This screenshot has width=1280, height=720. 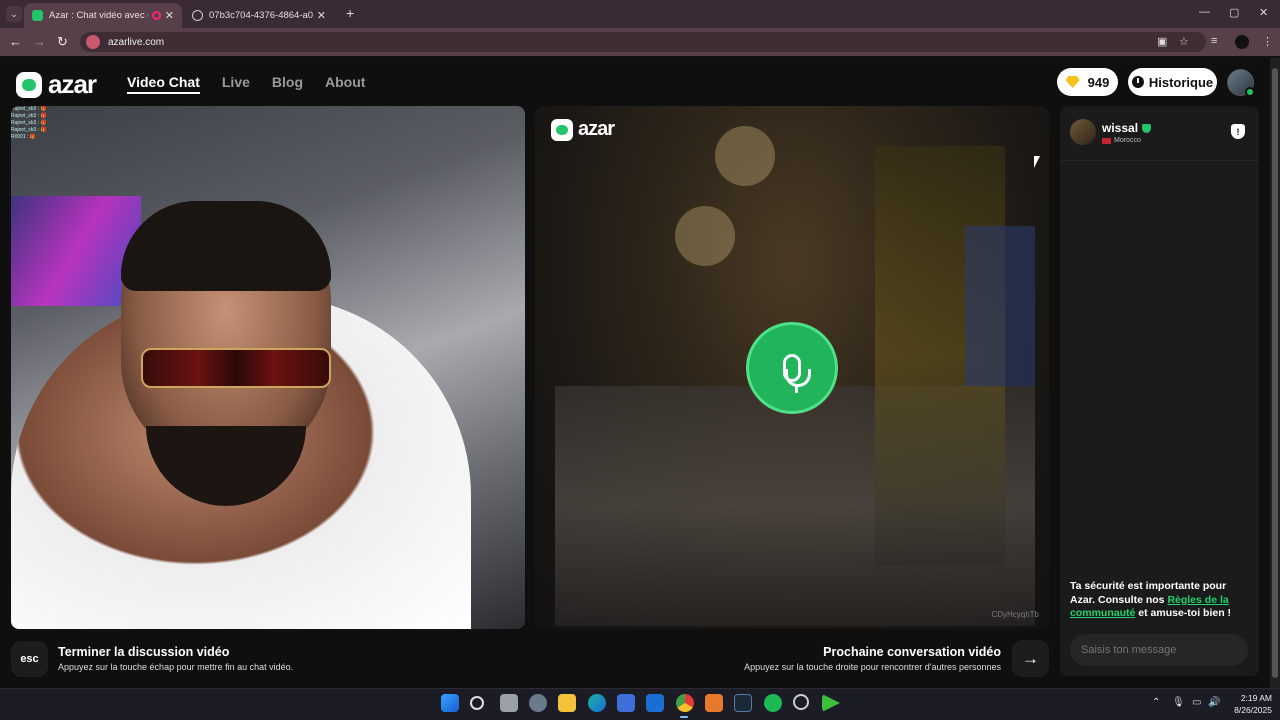 I want to click on close-window-button: ✕, so click(x=1263, y=12).